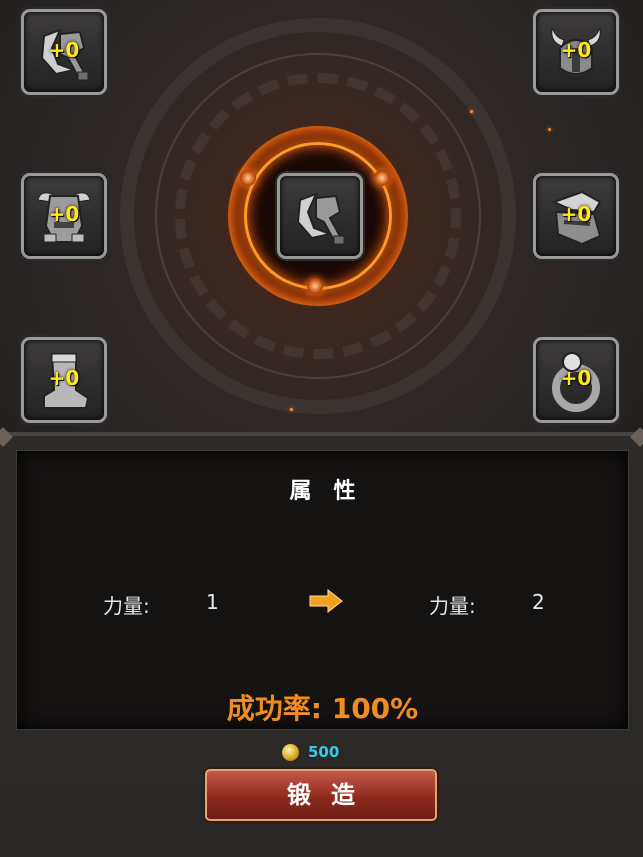 The width and height of the screenshot is (643, 857). I want to click on forge-button: 锻造, so click(321, 795).